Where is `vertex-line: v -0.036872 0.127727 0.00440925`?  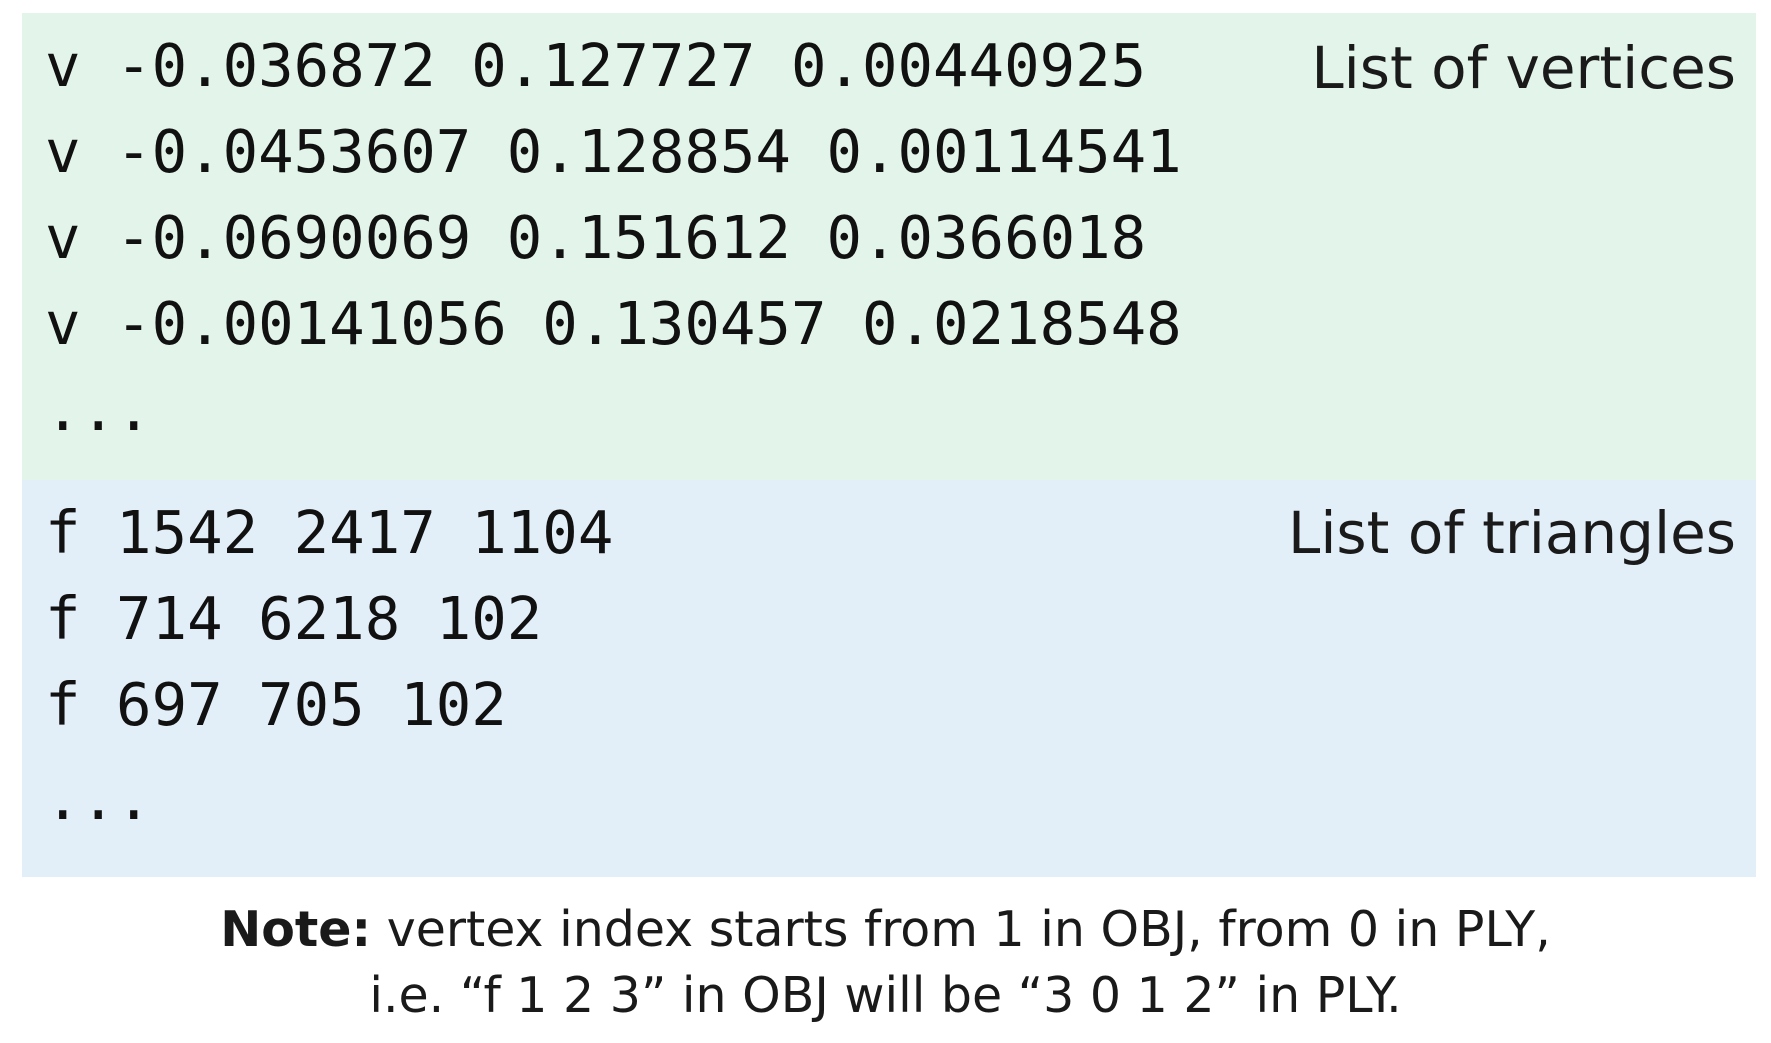 vertex-line: v -0.036872 0.127727 0.00440925 is located at coordinates (596, 65).